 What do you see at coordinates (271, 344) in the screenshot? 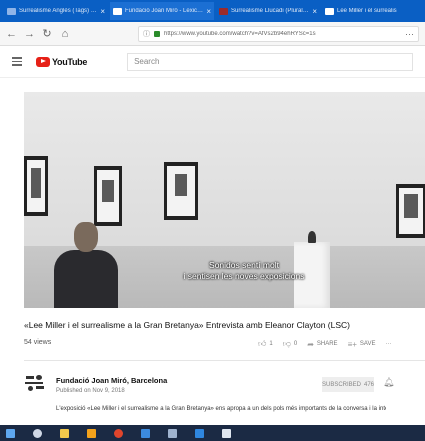
I see `like-count: 1` at bounding box center [271, 344].